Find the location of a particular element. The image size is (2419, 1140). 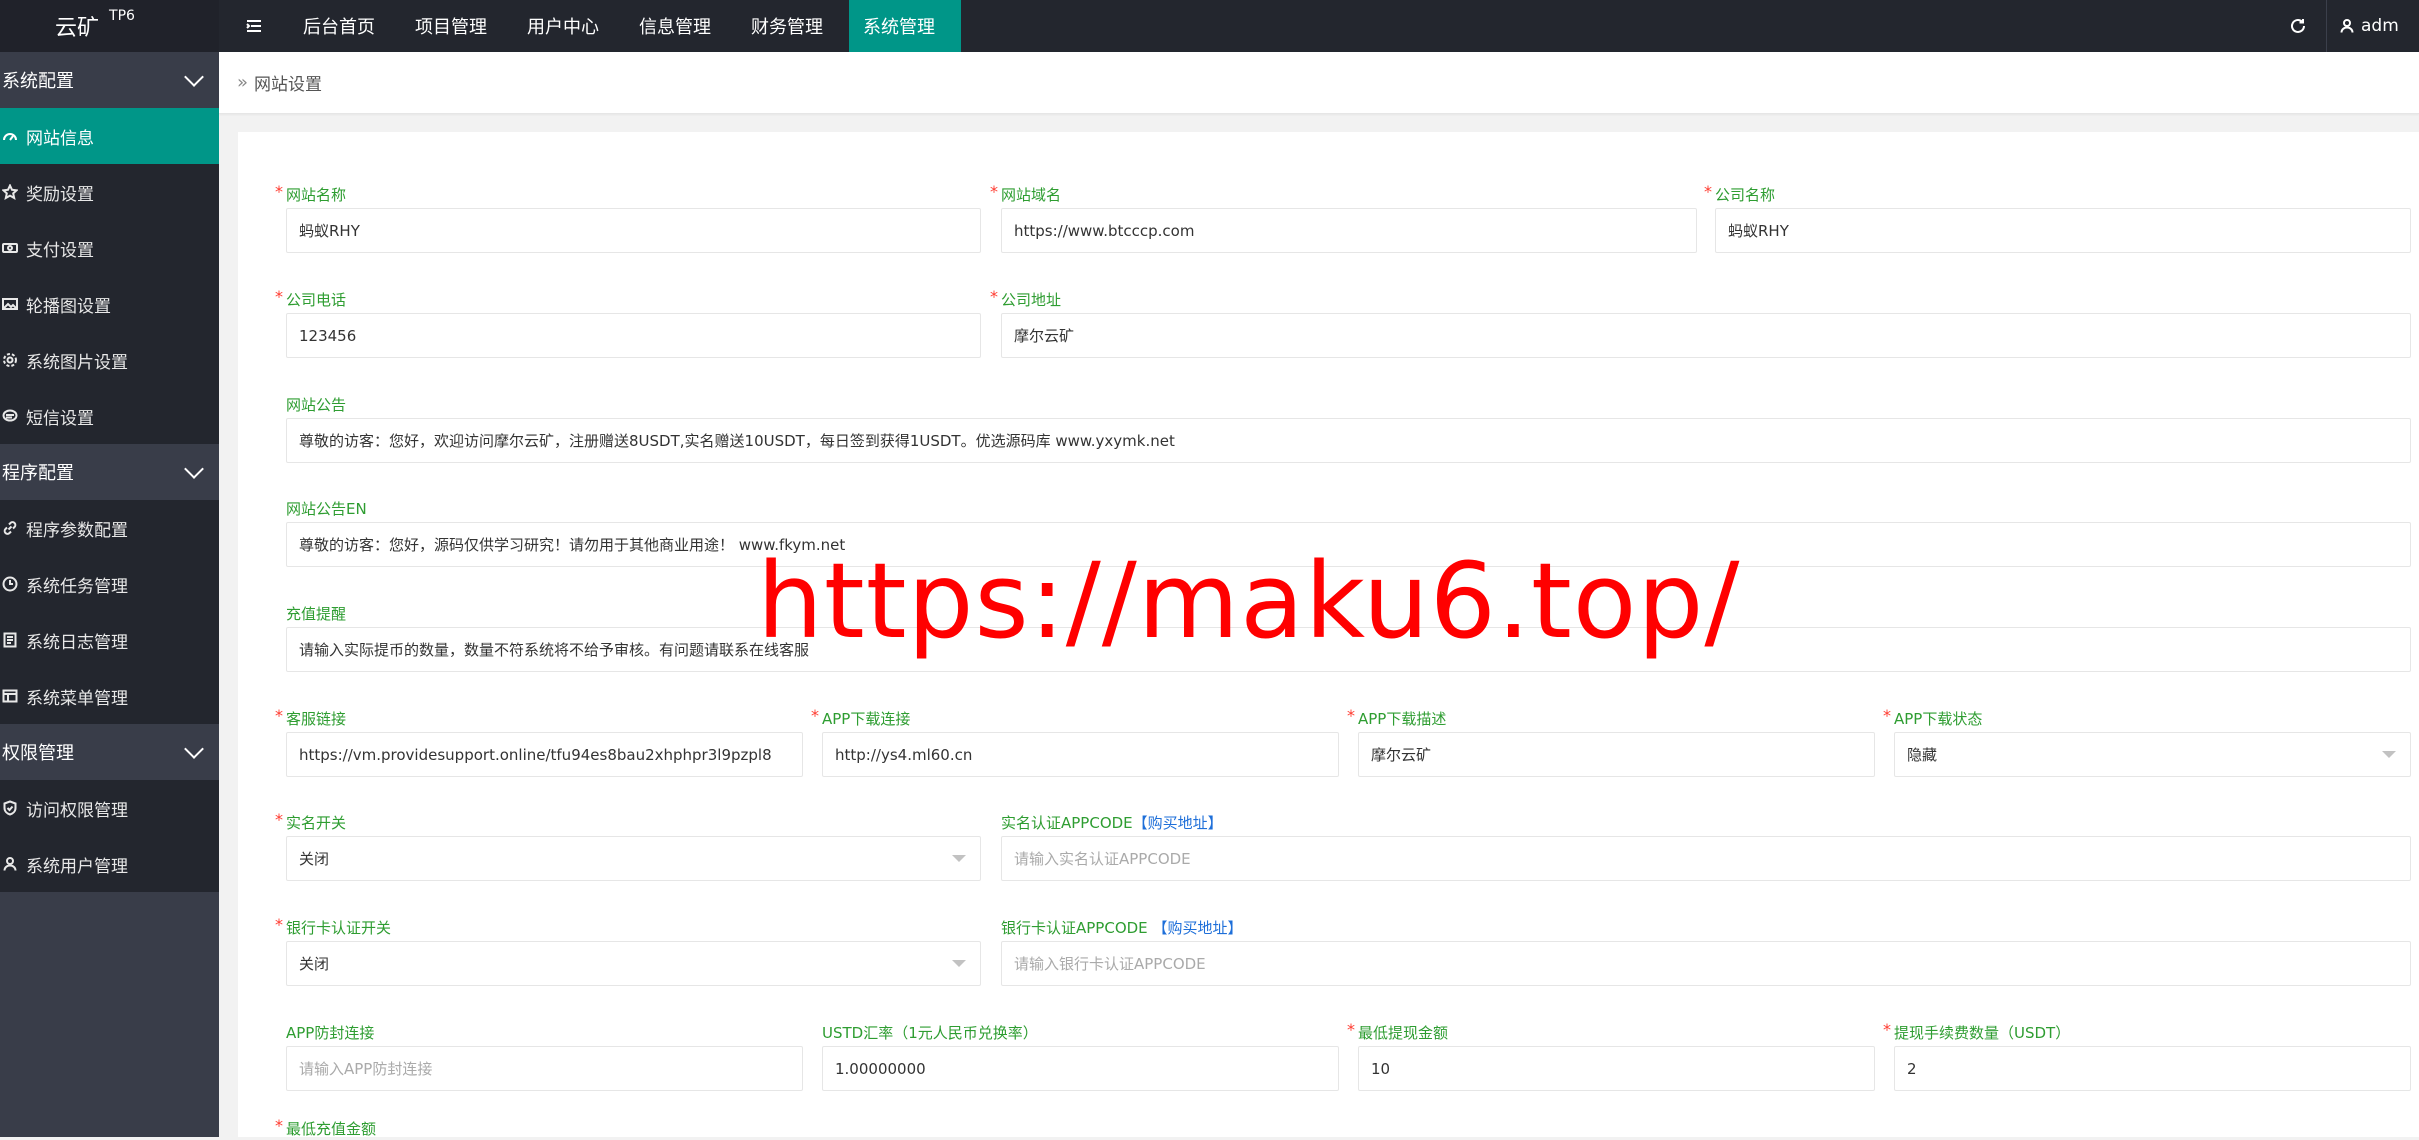

sidebar-item-reward: 奖励设置 is located at coordinates (109, 192).